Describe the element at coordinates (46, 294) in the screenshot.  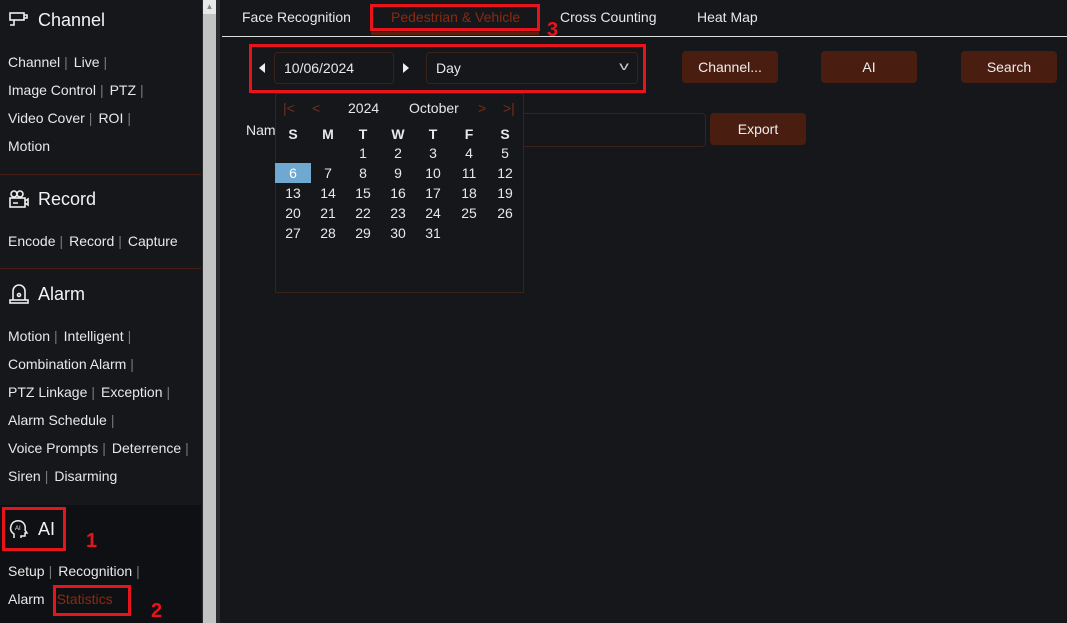
I see `section-alarm: Alarm` at that location.